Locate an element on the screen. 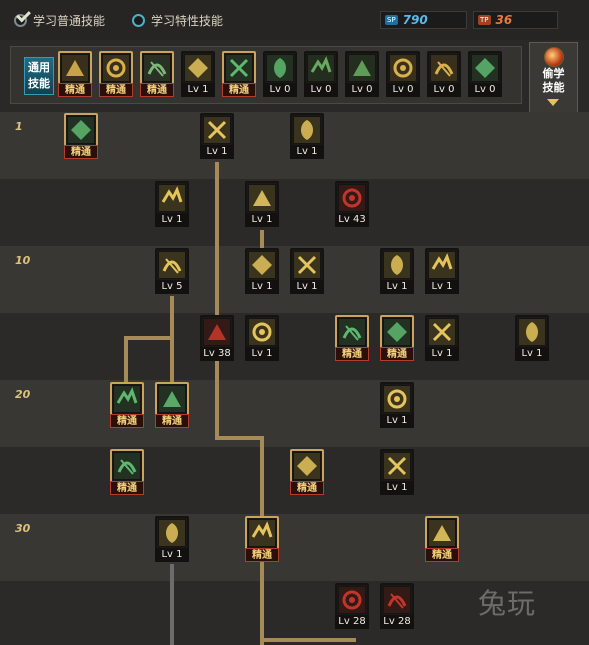  uppercut-icon is located at coordinates (217, 130).